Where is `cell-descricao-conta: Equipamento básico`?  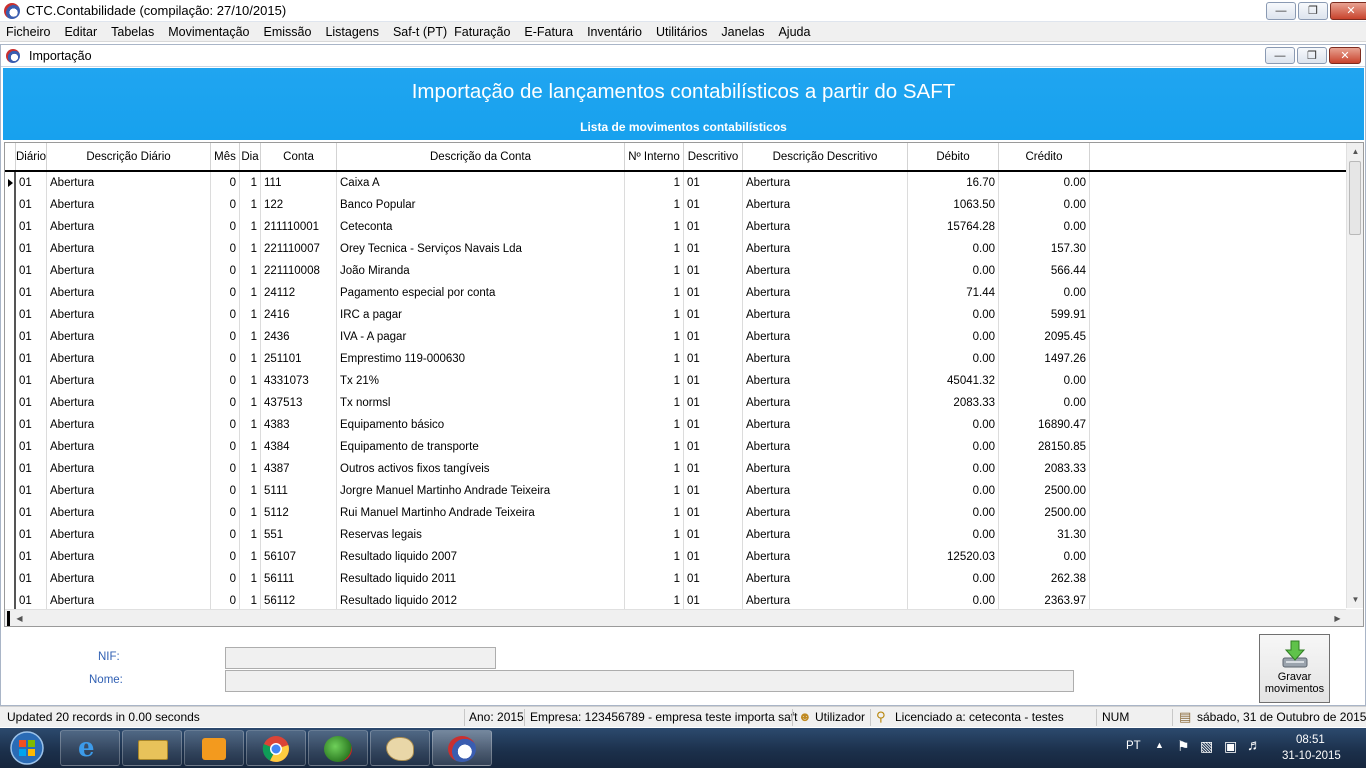 cell-descricao-conta: Equipamento básico is located at coordinates (481, 425).